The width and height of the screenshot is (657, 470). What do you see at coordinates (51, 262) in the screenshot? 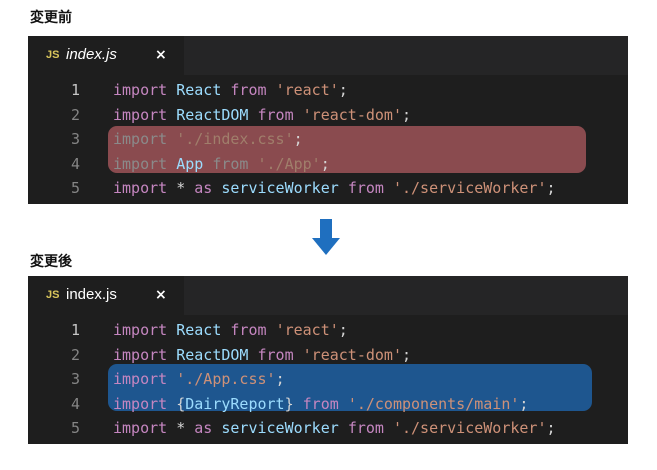
I see `heading-after: 変更後` at bounding box center [51, 262].